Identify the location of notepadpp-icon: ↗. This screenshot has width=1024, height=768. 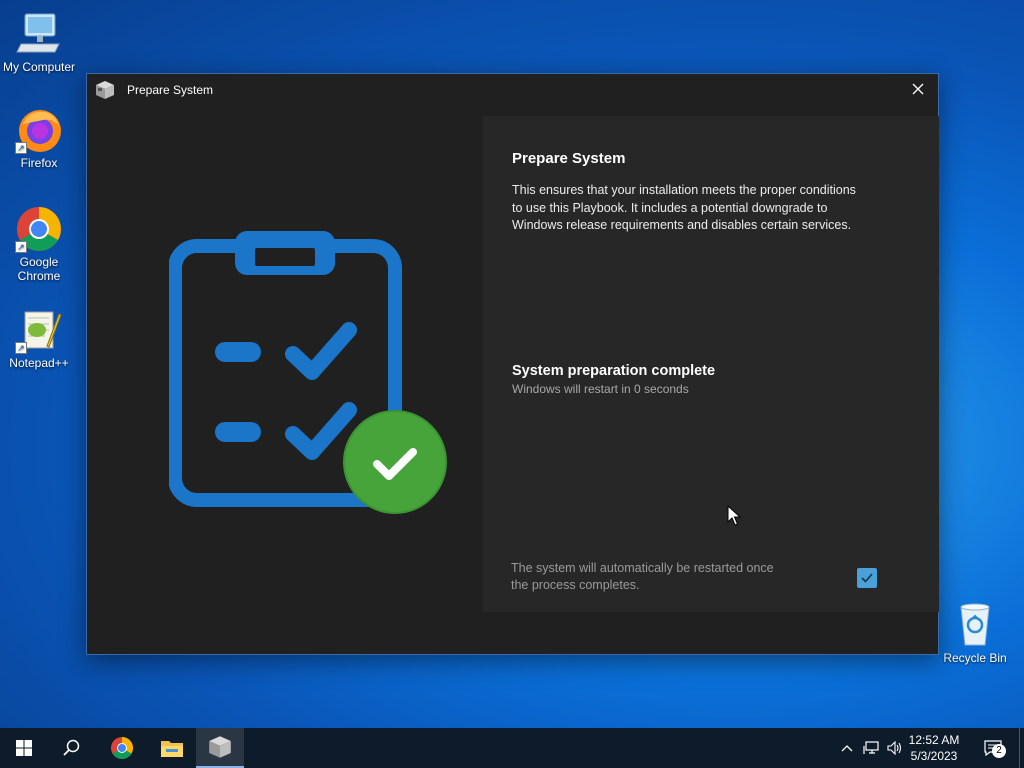
(39, 330).